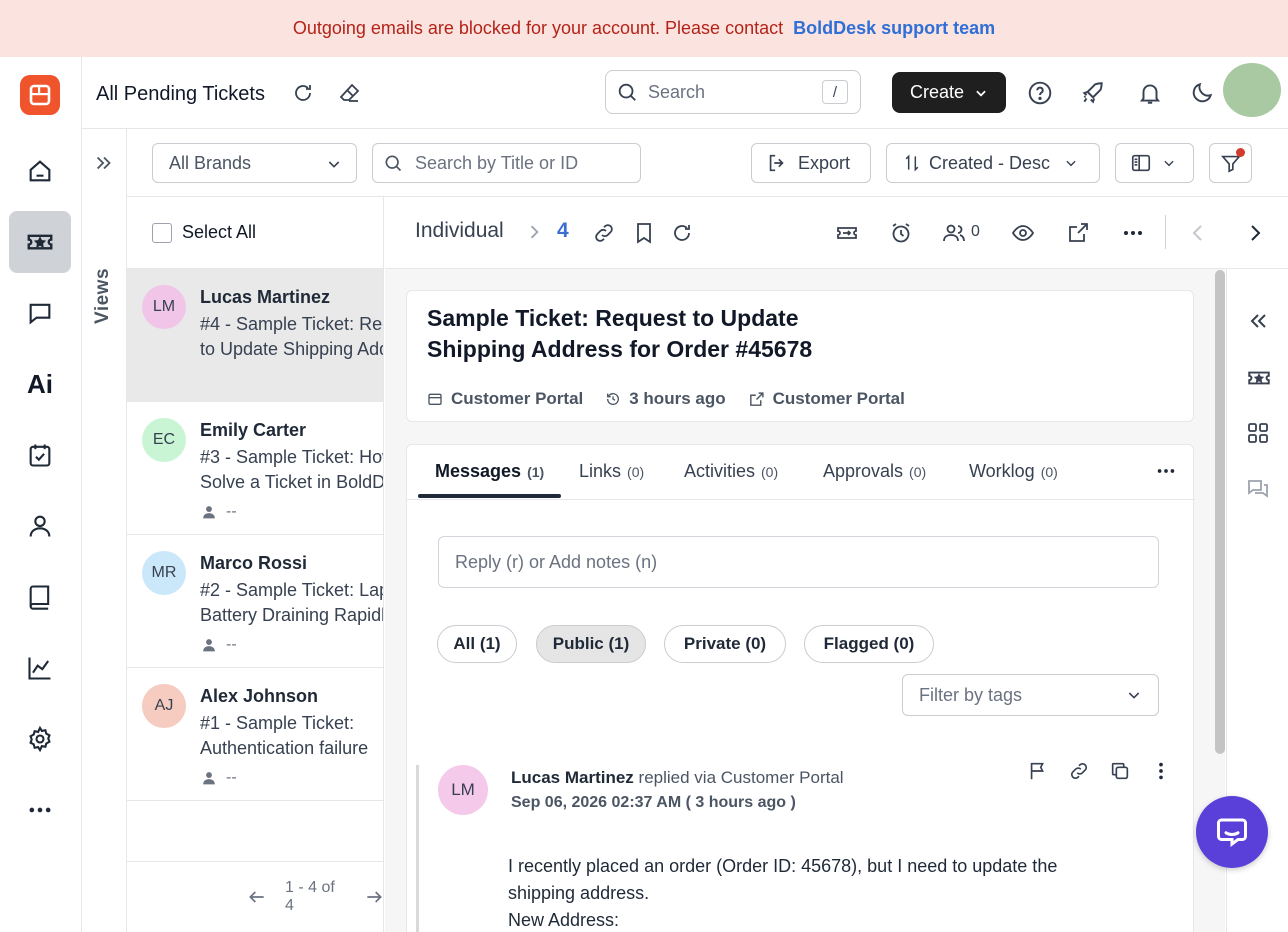 The image size is (1288, 932). I want to click on expand-views-icon, so click(104, 163).